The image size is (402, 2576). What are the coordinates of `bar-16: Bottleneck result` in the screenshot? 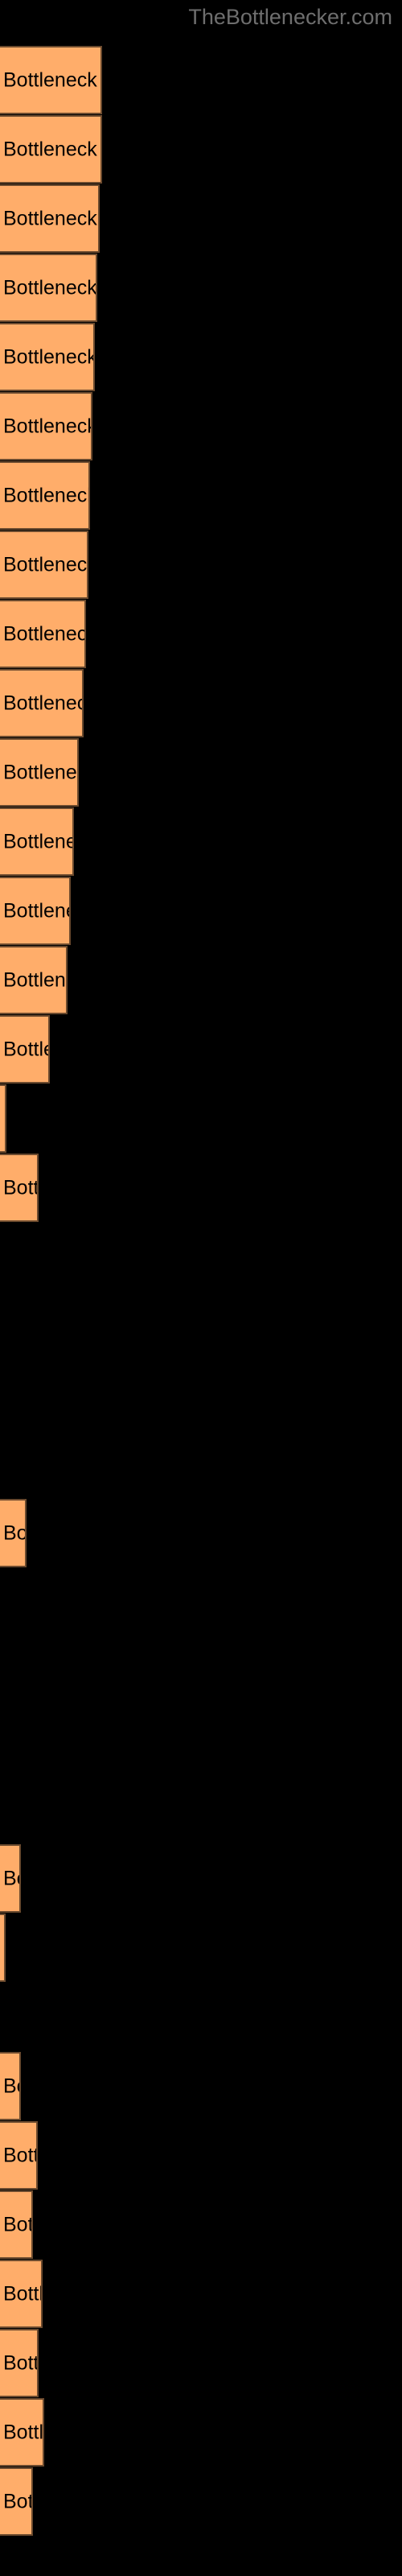 It's located at (3, 1118).